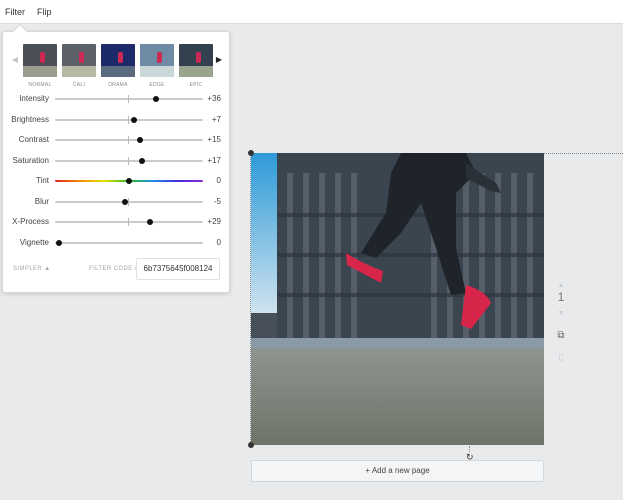 The height and width of the screenshot is (500, 623). What do you see at coordinates (219, 59) in the screenshot?
I see `presets-next-arrow-icon: ▶` at bounding box center [219, 59].